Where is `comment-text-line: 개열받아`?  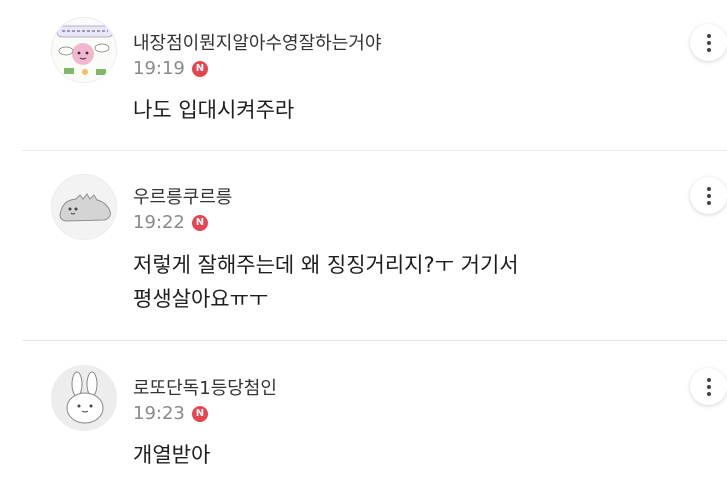
comment-text-line: 개열받아 is located at coordinates (172, 455).